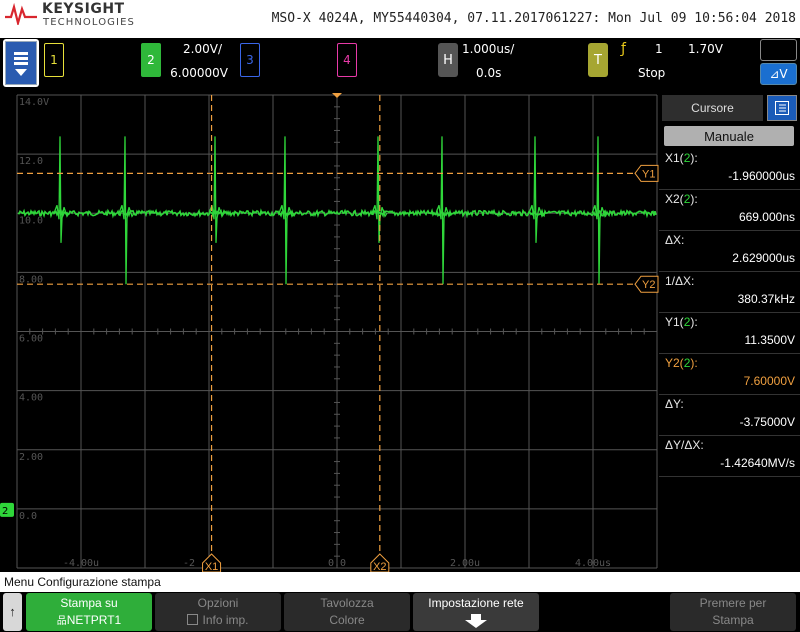 This screenshot has width=800, height=632. I want to click on cursor-readout-value: 669.000ns, so click(766, 217).